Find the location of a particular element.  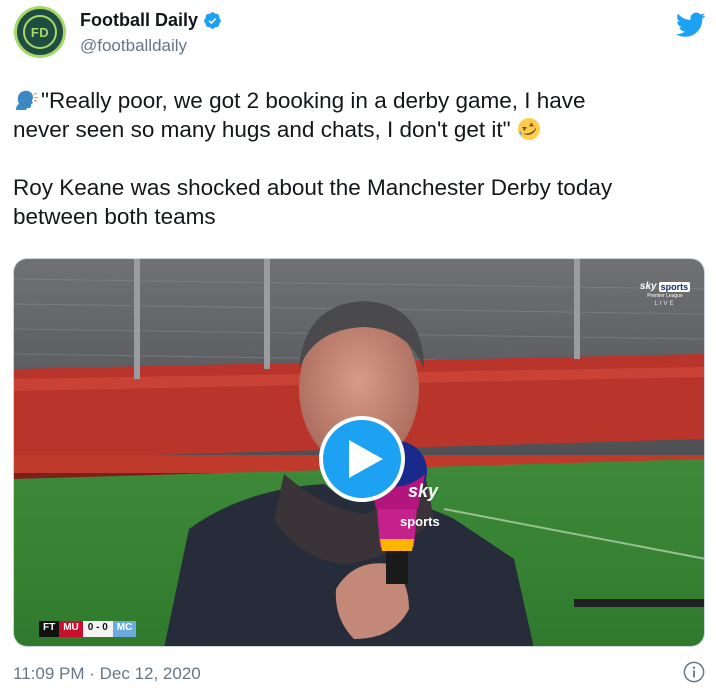

avatar-logo-text: FD is located at coordinates (40, 32).